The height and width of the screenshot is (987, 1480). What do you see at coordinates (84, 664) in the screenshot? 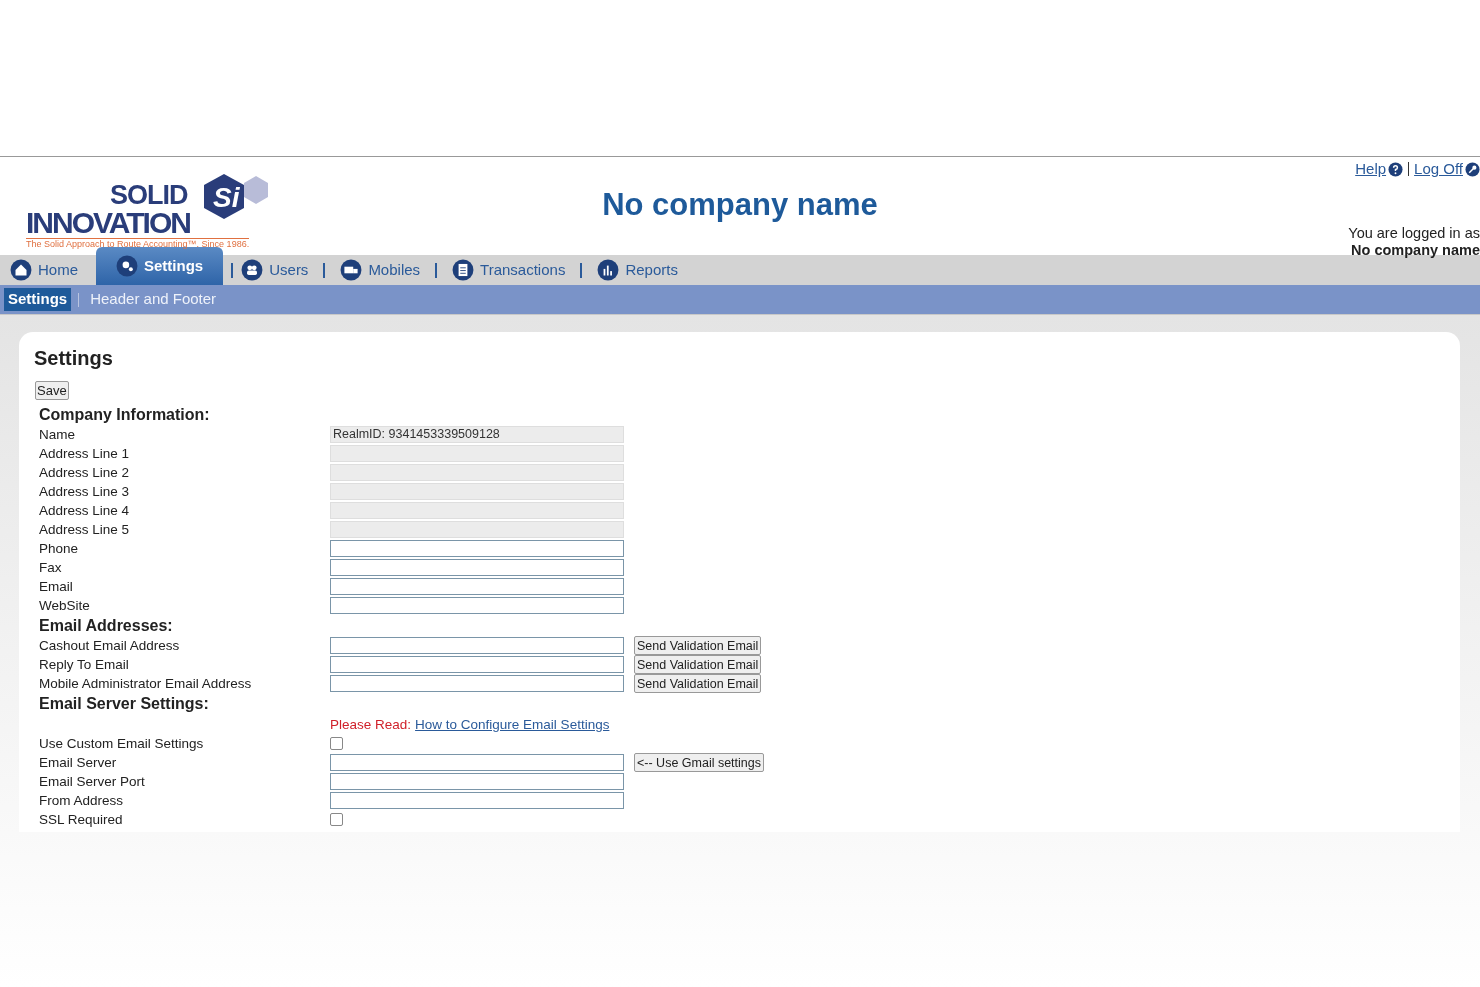
I see `field-label: Reply To Email` at bounding box center [84, 664].